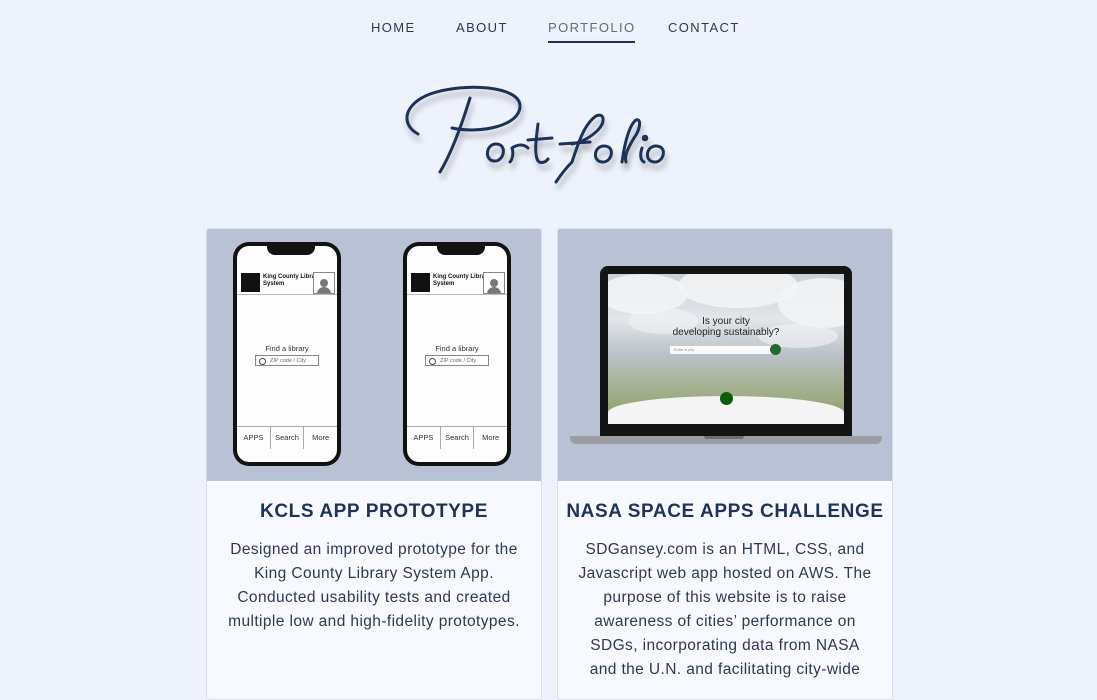  What do you see at coordinates (775, 349) in the screenshot?
I see `go-icon` at bounding box center [775, 349].